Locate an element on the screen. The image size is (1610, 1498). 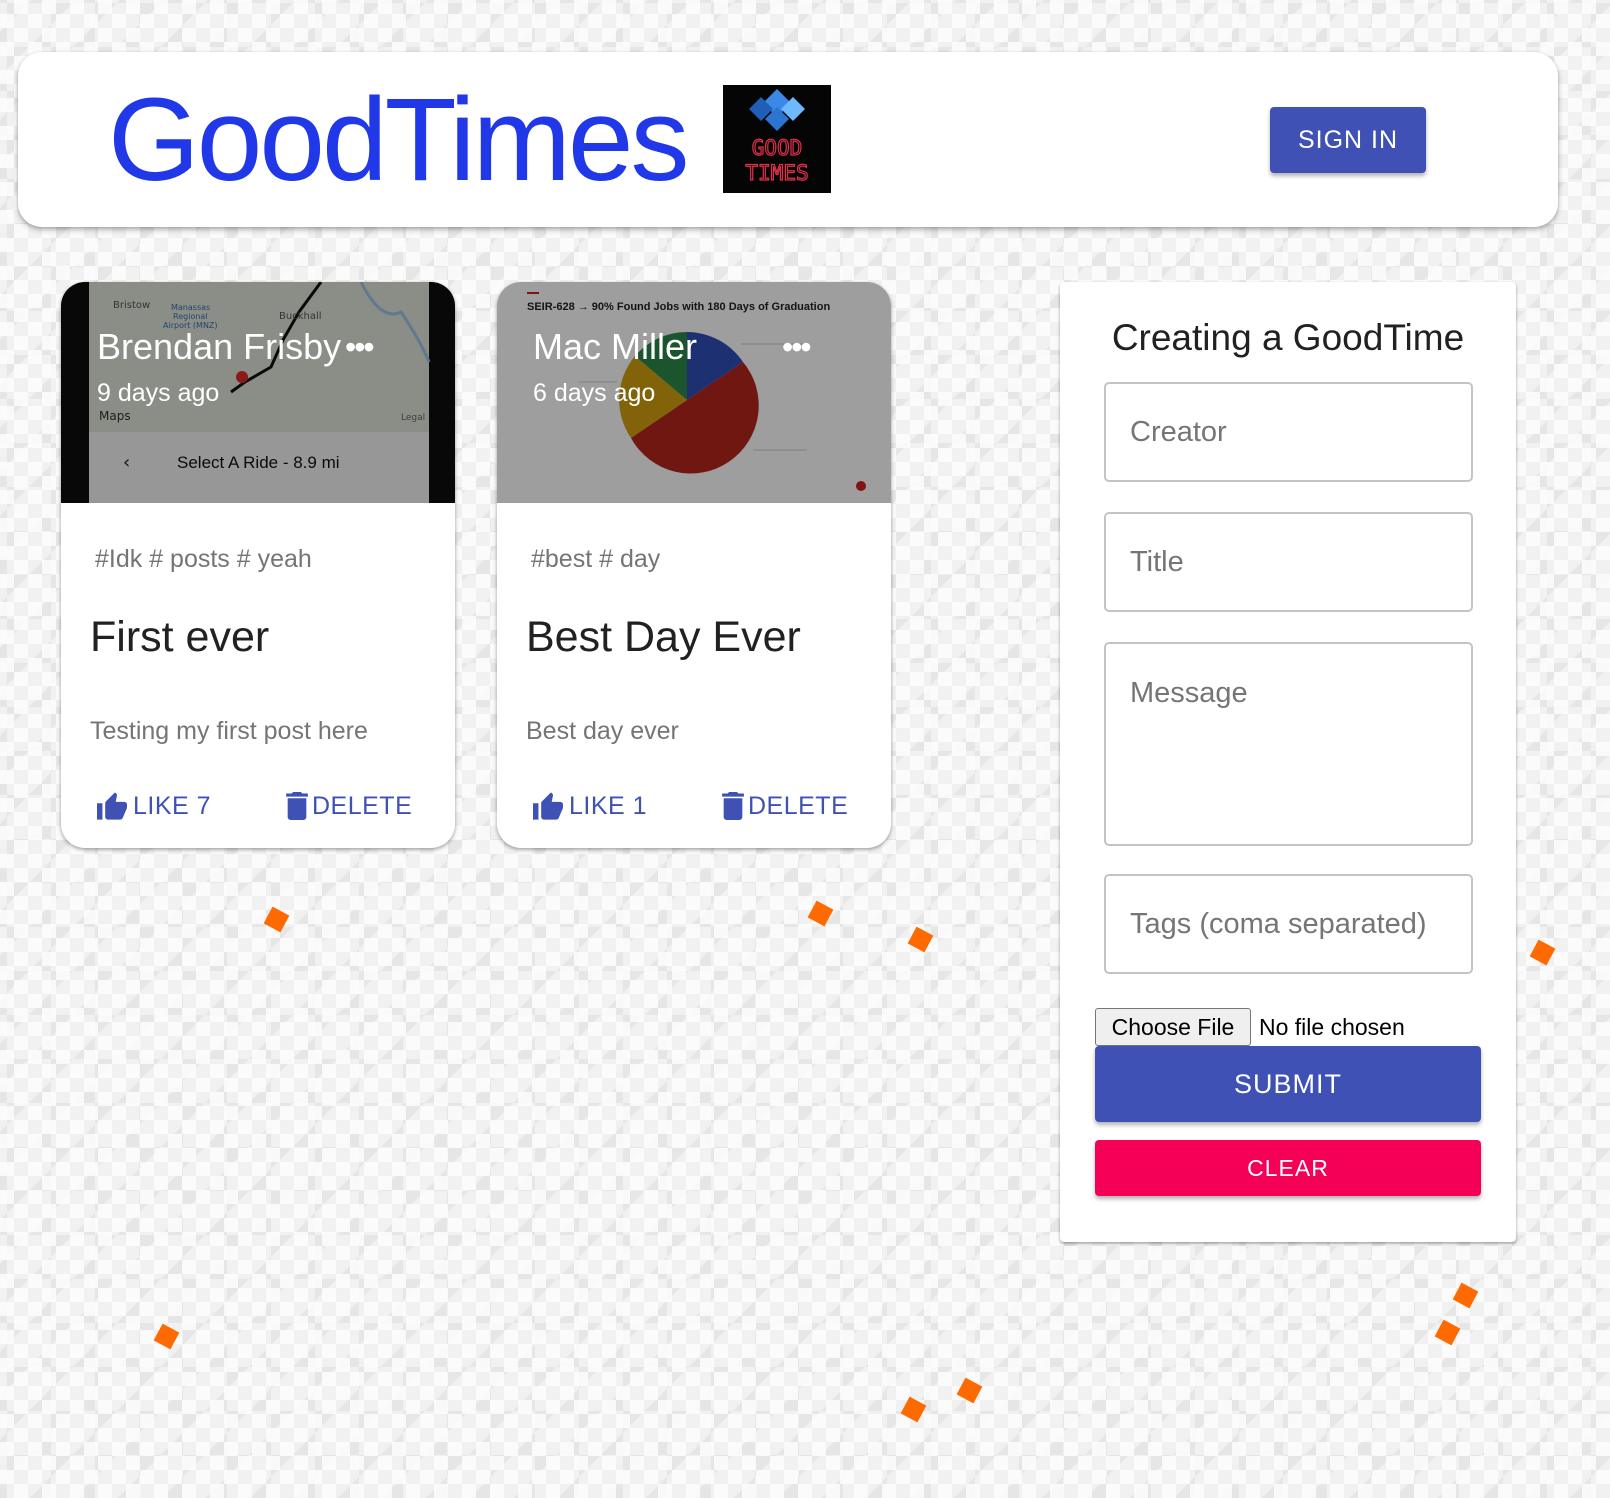
goodtimes-logo: GOOD TIMES is located at coordinates (777, 139).